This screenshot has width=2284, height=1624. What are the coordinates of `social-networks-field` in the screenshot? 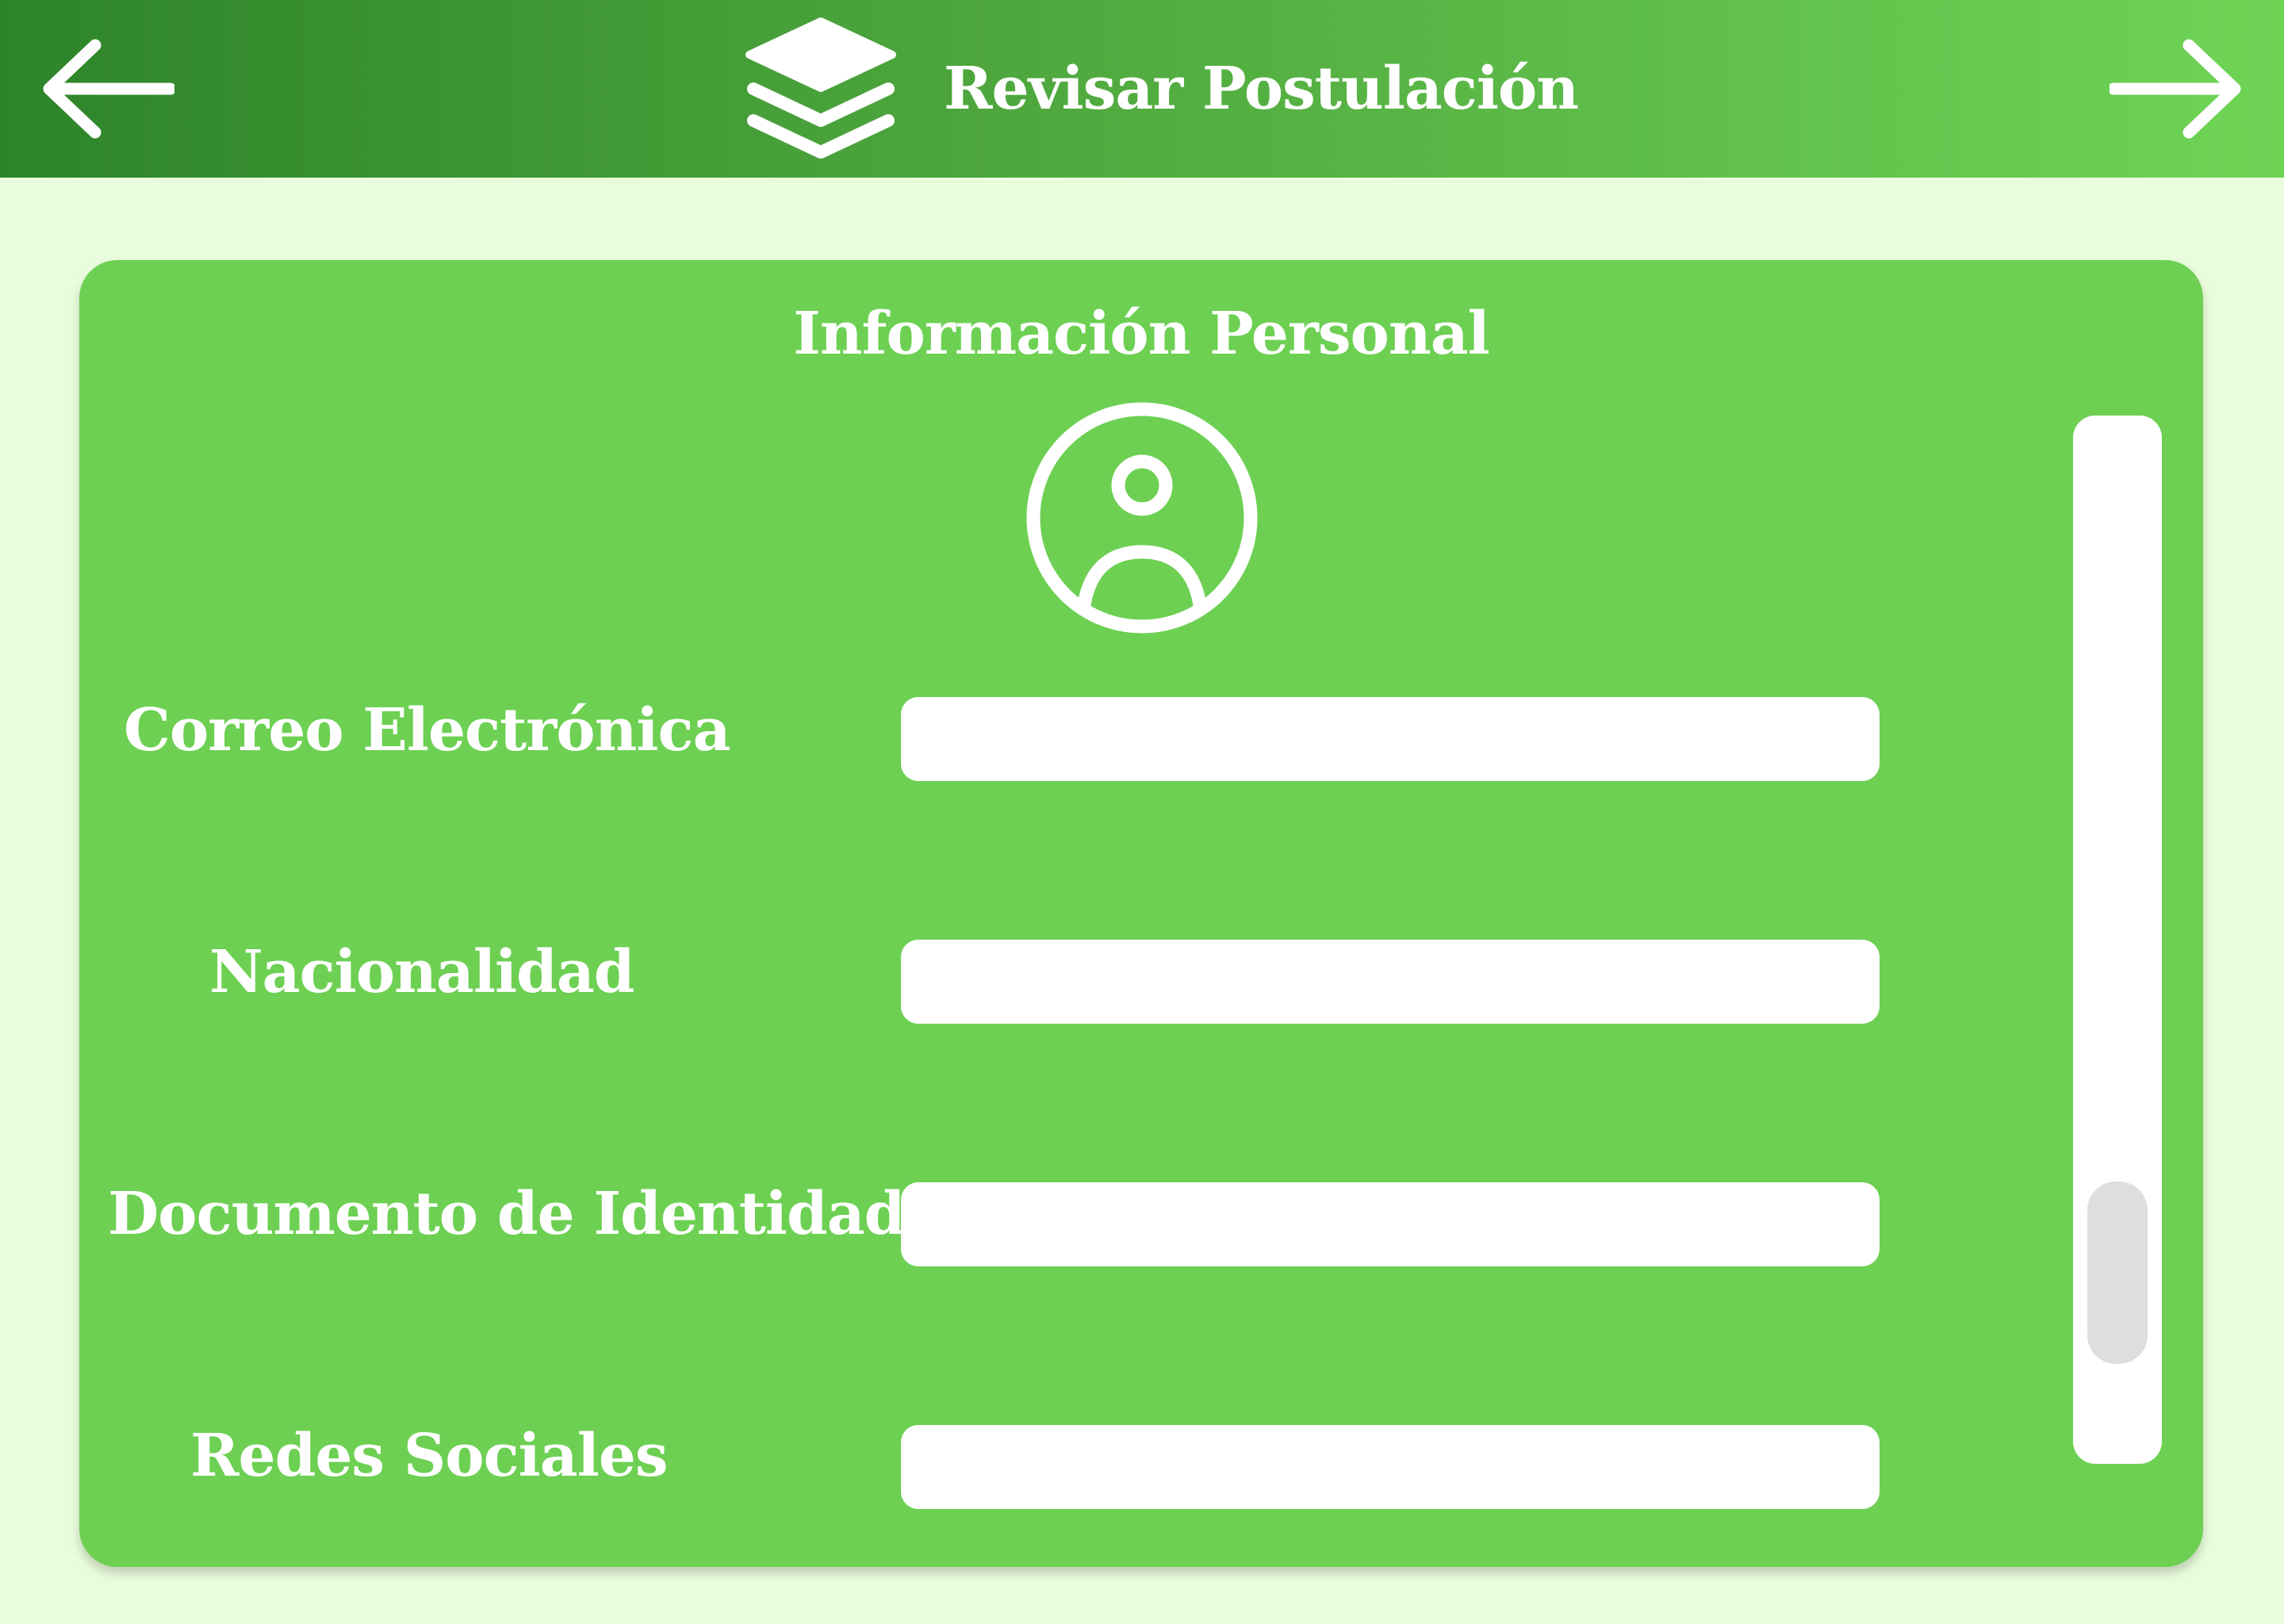 It's located at (1390, 1467).